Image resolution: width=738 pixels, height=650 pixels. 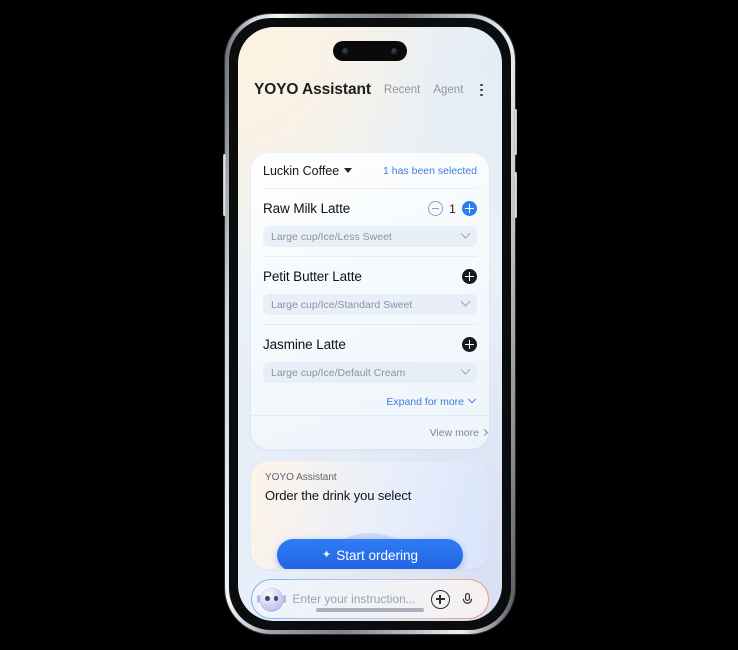 I want to click on add-attachment-button, so click(x=440, y=599).